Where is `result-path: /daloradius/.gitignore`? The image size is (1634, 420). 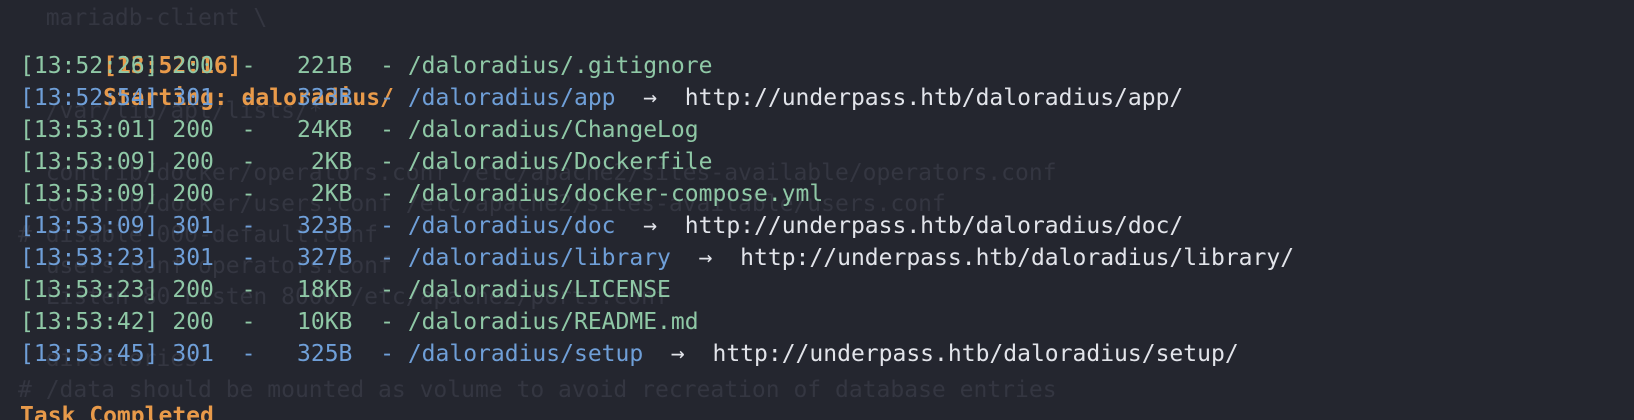
result-path: /daloradius/.gitignore is located at coordinates (560, 66).